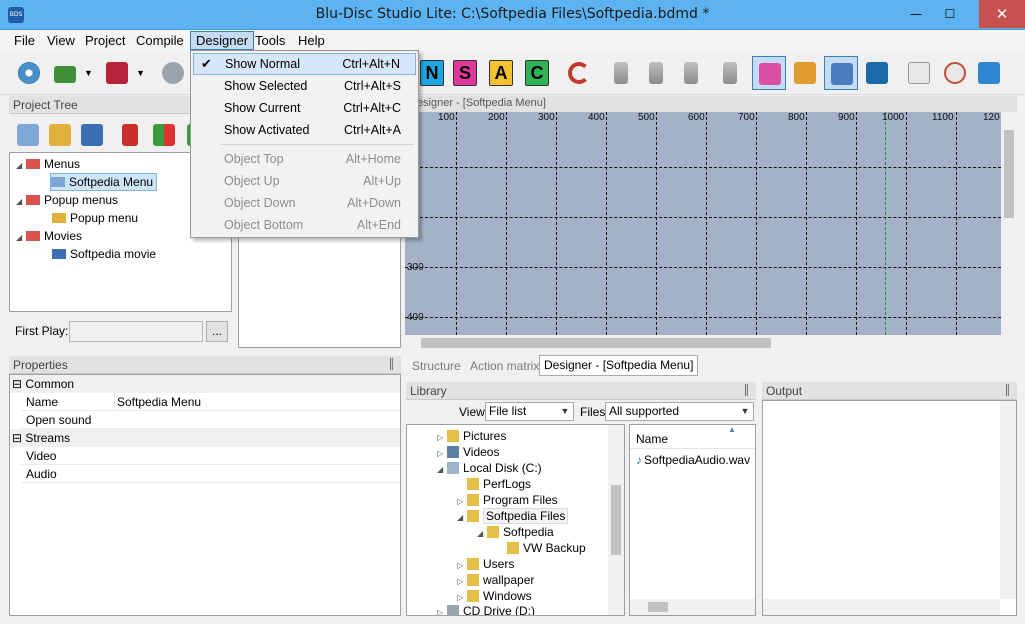 Image resolution: width=1025 pixels, height=624 pixels. What do you see at coordinates (173, 73) in the screenshot?
I see `settings-button` at bounding box center [173, 73].